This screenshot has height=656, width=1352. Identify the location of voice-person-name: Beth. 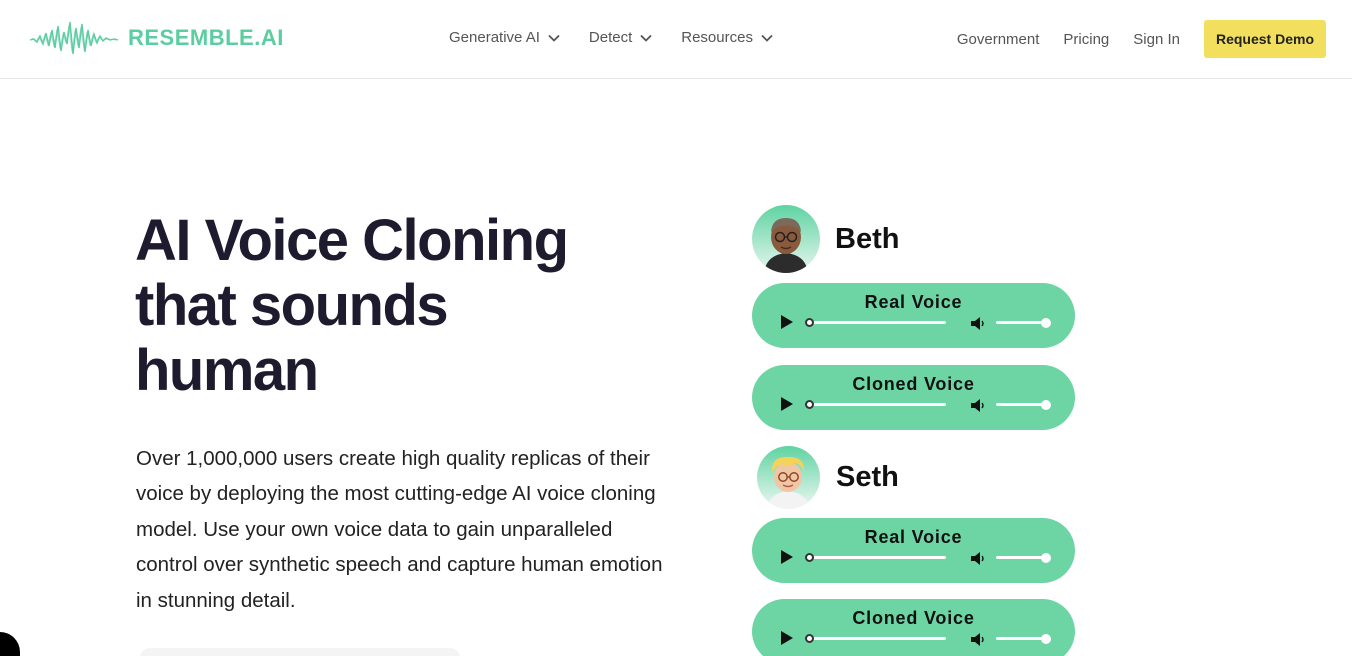
(867, 238).